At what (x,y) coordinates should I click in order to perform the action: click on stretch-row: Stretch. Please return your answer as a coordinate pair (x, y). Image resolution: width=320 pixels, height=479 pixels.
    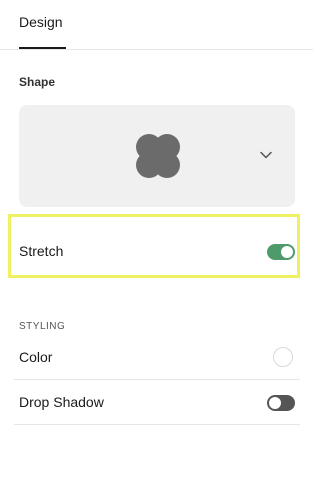
    Looking at the image, I should click on (157, 252).